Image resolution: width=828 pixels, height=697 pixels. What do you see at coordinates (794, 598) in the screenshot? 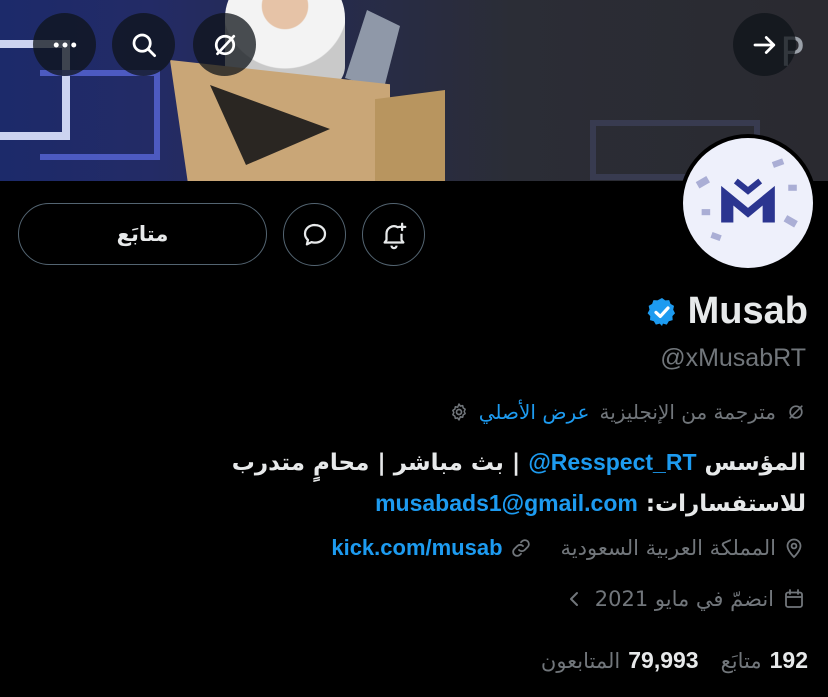
I see `calendar-icon` at bounding box center [794, 598].